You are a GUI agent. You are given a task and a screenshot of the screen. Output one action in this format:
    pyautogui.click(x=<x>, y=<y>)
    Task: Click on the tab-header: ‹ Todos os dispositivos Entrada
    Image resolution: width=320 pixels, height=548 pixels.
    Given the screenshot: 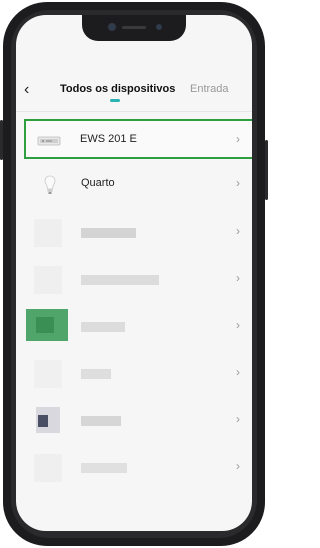 What is the action you would take?
    pyautogui.click(x=134, y=95)
    